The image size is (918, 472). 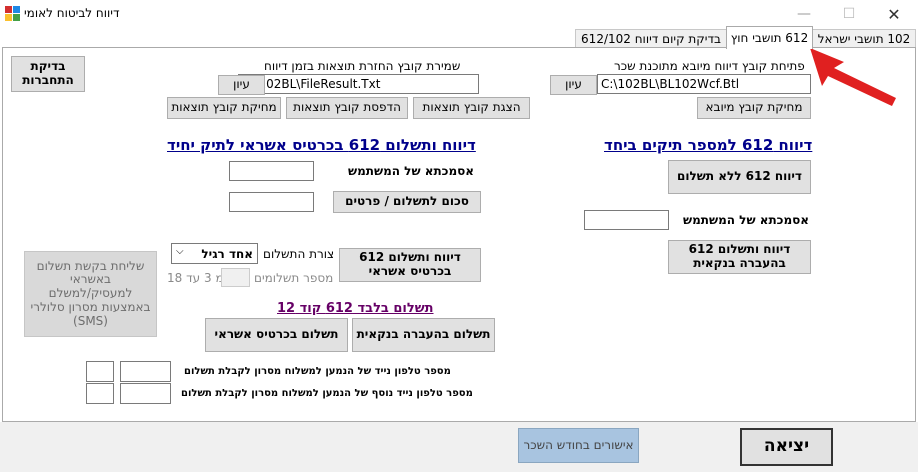 I want to click on minimize-button: —, so click(x=804, y=14).